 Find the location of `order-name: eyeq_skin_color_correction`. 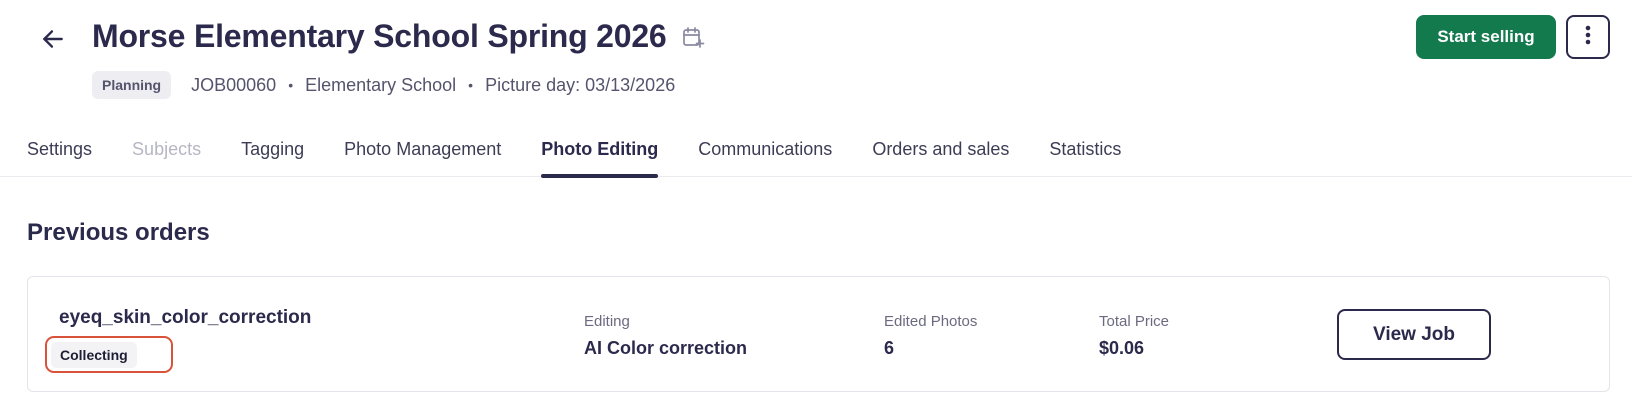

order-name: eyeq_skin_color_correction is located at coordinates (185, 317).